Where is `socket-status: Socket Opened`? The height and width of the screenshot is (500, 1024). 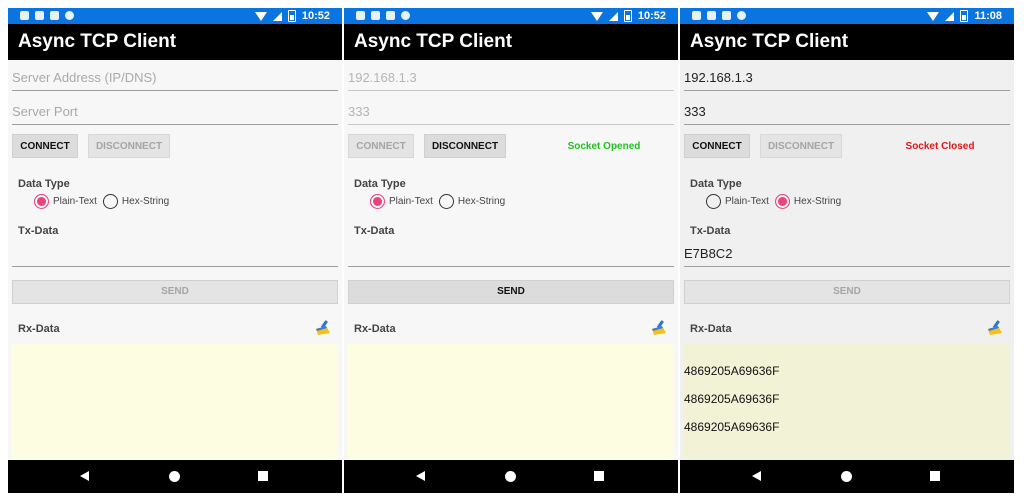 socket-status: Socket Opened is located at coordinates (604, 146).